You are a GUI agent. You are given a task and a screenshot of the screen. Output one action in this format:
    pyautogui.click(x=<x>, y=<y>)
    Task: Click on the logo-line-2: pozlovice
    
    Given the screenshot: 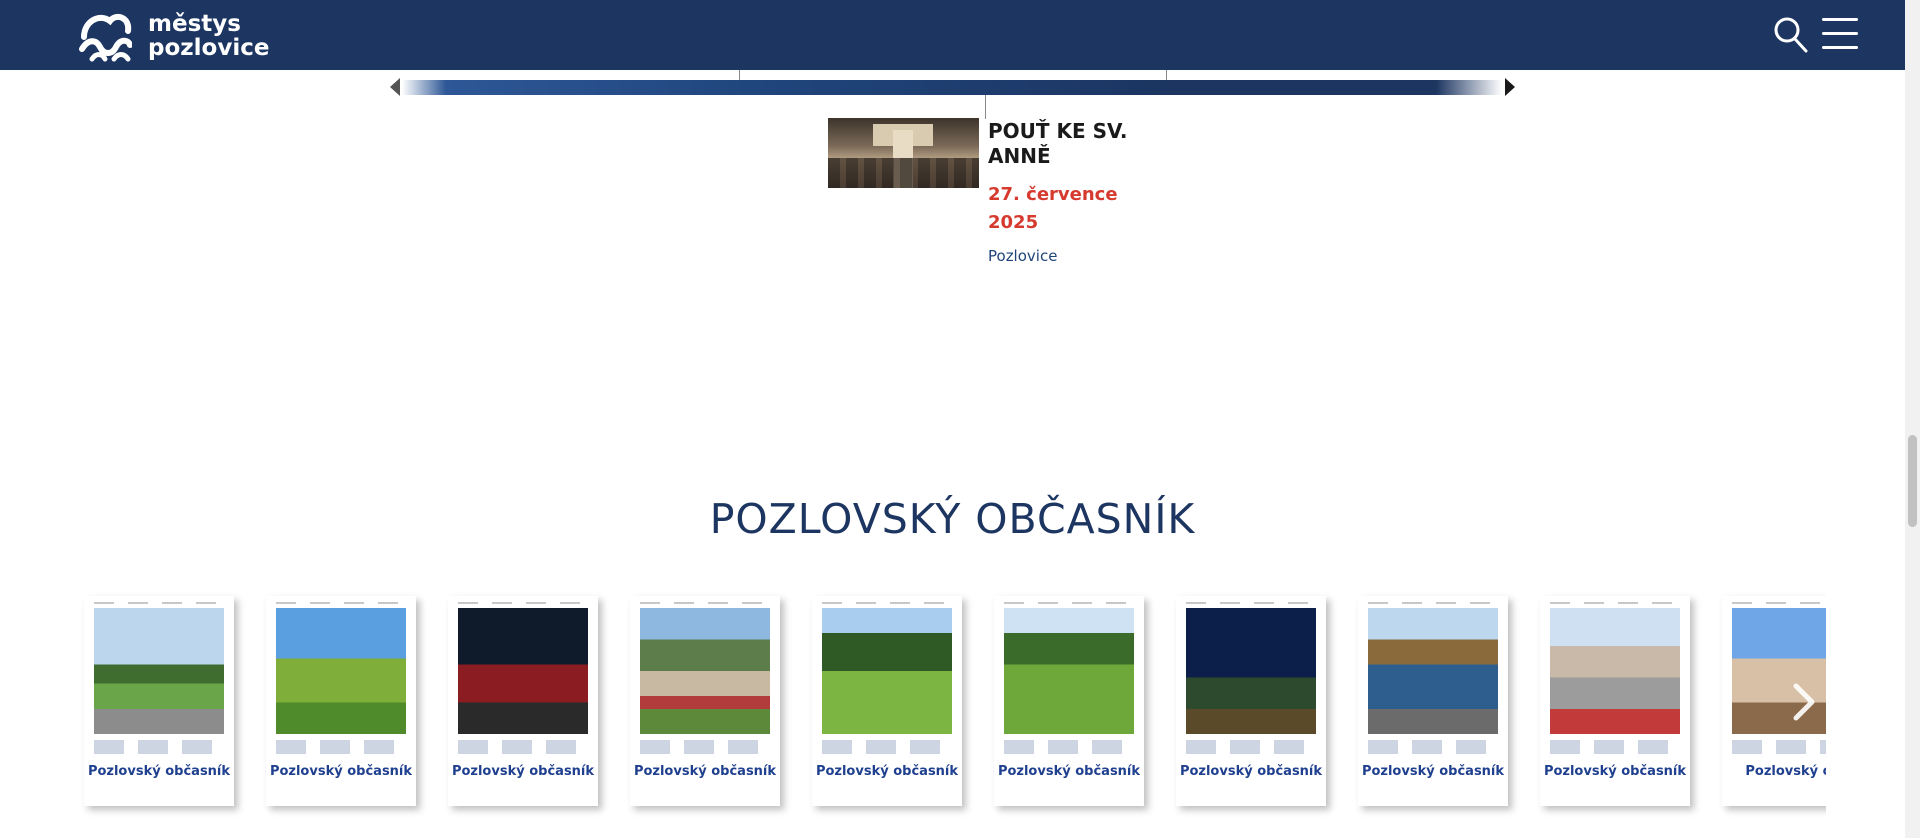 What is the action you would take?
    pyautogui.click(x=209, y=48)
    